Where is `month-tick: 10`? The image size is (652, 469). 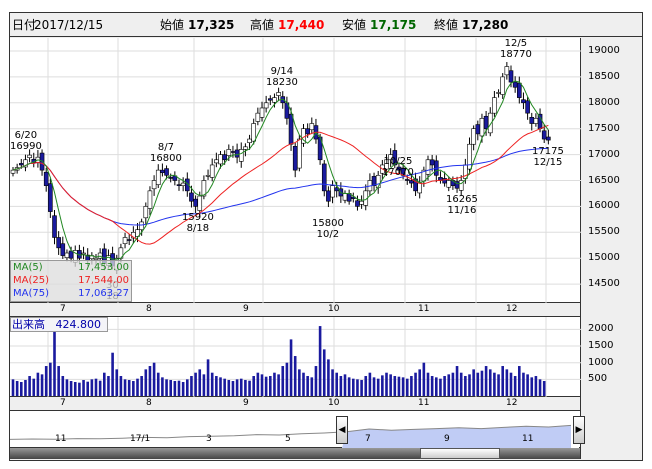
month-tick: 10 is located at coordinates (334, 403).